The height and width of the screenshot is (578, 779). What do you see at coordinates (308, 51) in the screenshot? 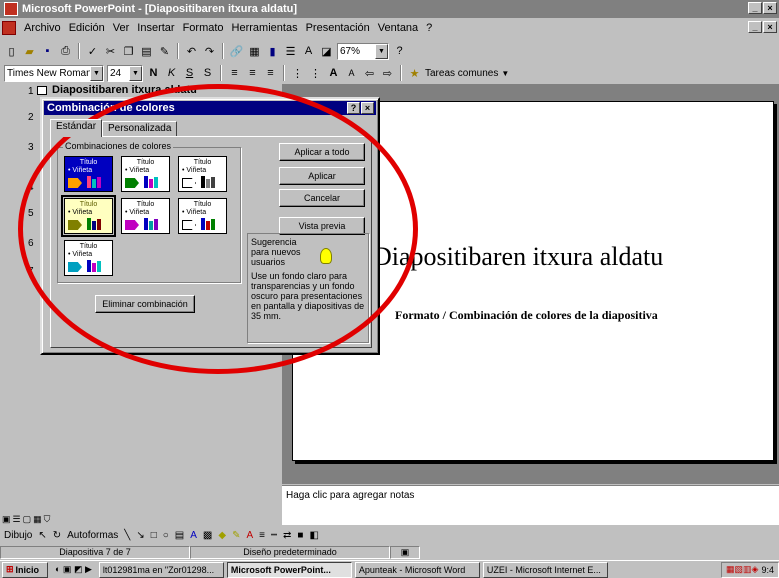
I see `show-formatting-icon: A` at bounding box center [308, 51].